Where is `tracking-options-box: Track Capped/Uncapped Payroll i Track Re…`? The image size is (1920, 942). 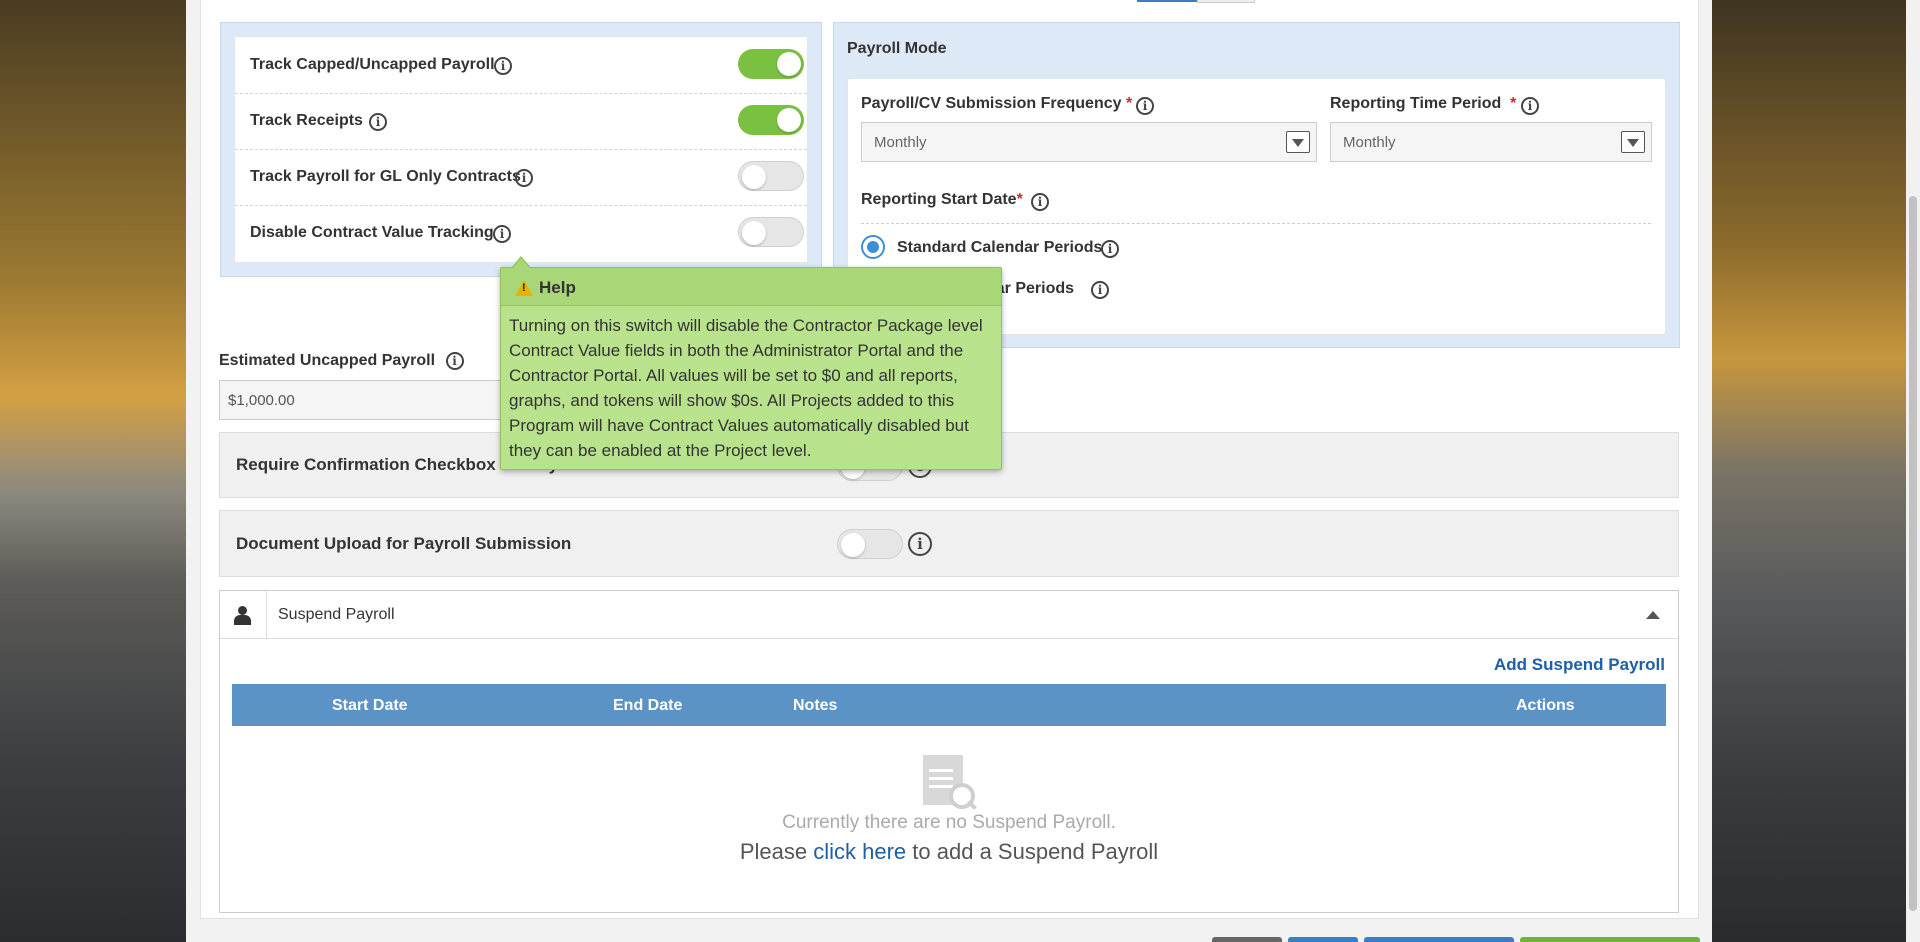 tracking-options-box: Track Capped/Uncapped Payroll i Track Re… is located at coordinates (521, 149).